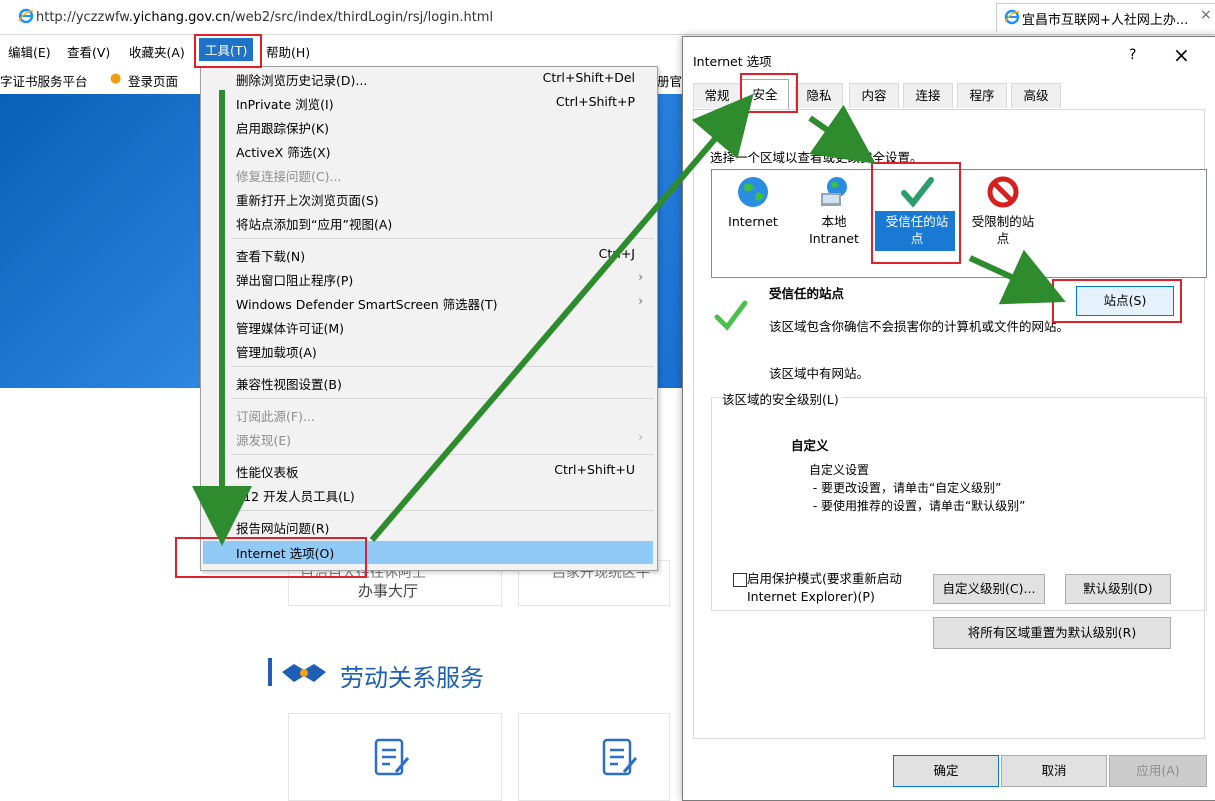  Describe the element at coordinates (842, 134) in the screenshot. I see `arrow-to-trusted-sites` at that location.